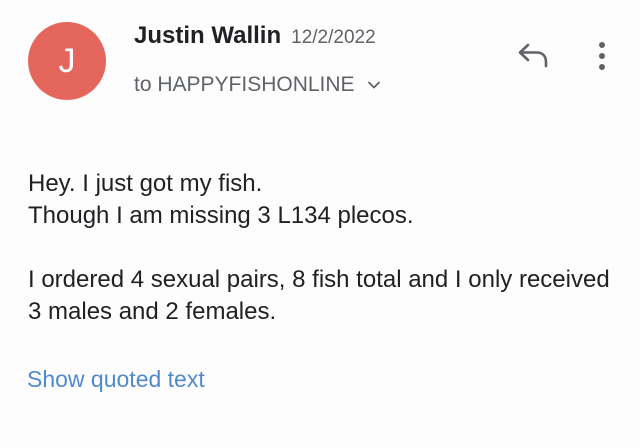 The width and height of the screenshot is (640, 447). I want to click on more-options-button, so click(602, 56).